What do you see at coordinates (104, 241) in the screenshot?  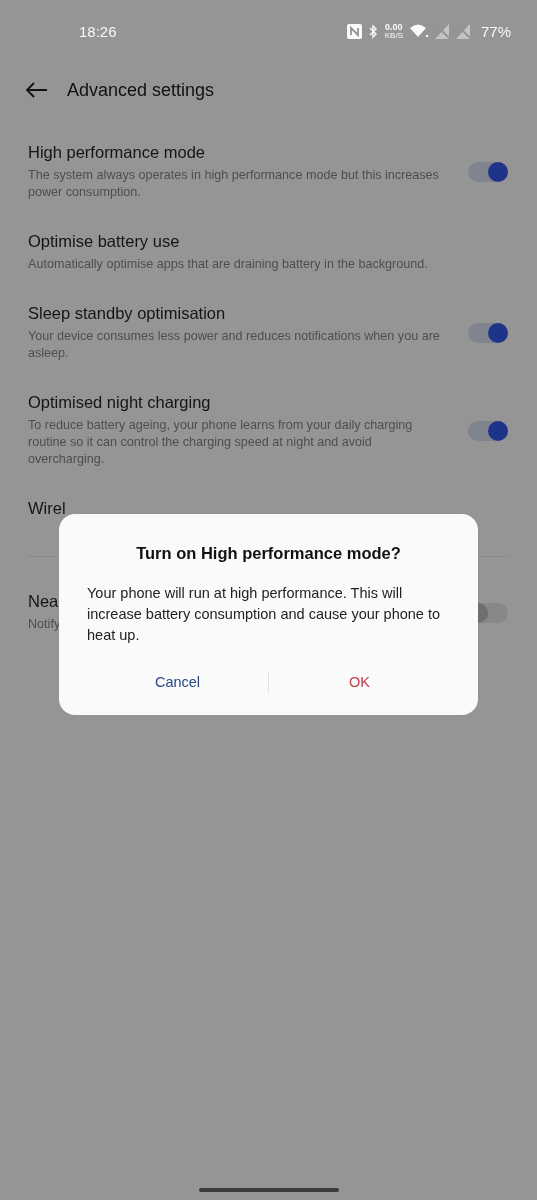 I see `setting-title: Optimise battery use` at bounding box center [104, 241].